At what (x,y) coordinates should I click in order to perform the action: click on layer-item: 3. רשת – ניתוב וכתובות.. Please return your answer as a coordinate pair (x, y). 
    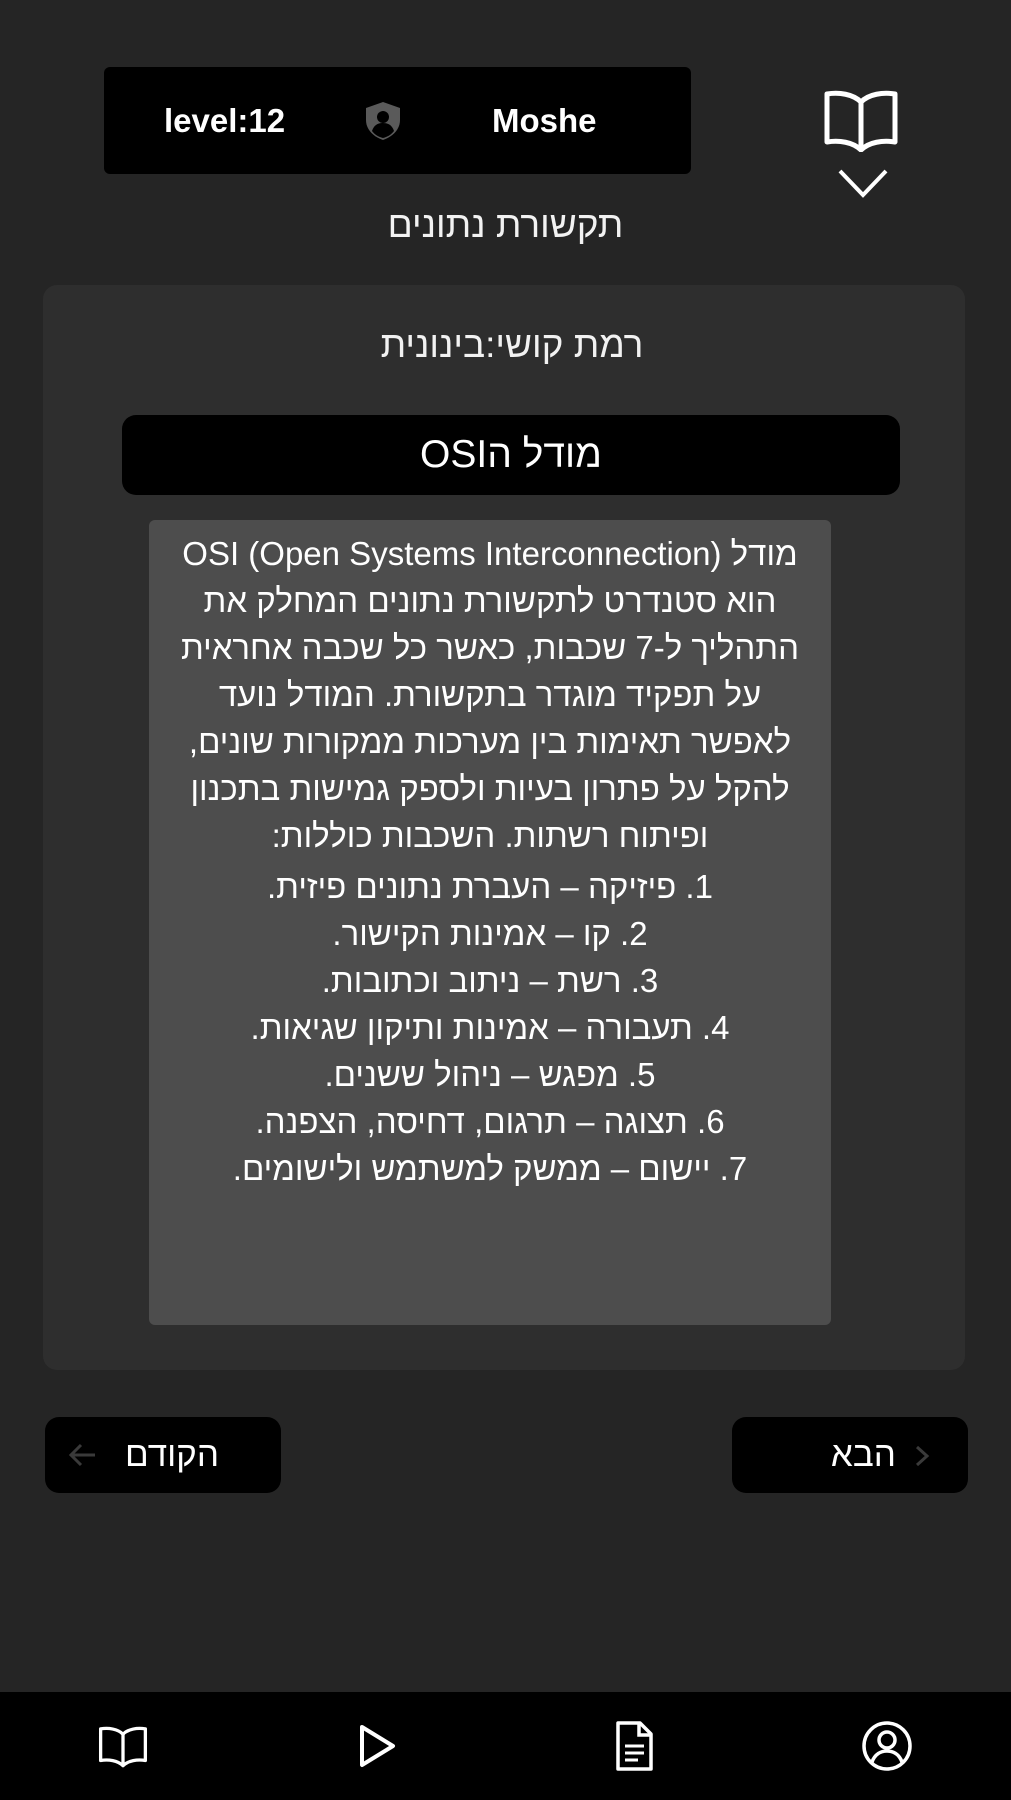
    Looking at the image, I should click on (490, 980).